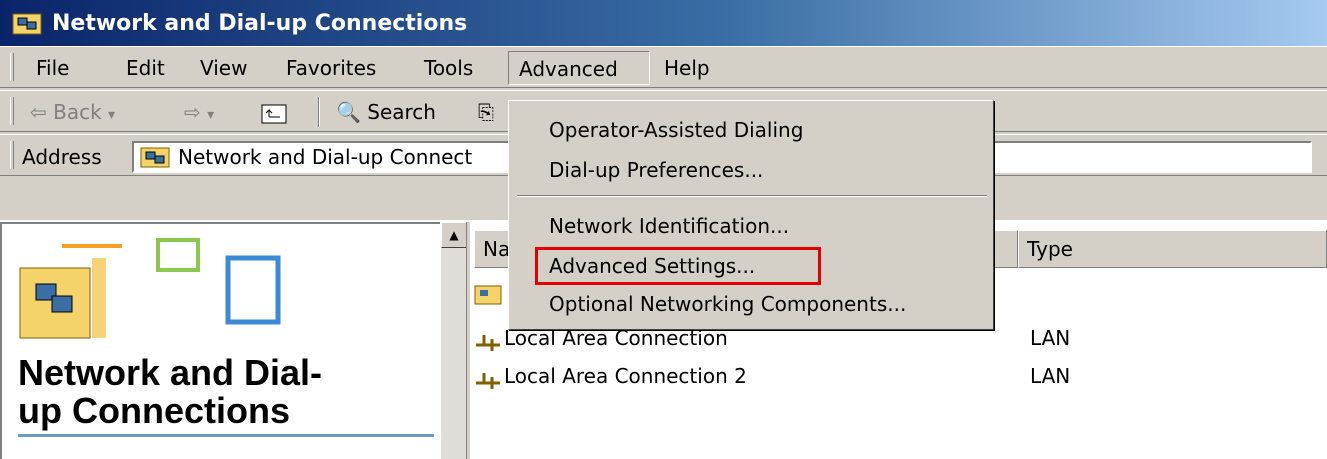  I want to click on menu-help: Help, so click(687, 68).